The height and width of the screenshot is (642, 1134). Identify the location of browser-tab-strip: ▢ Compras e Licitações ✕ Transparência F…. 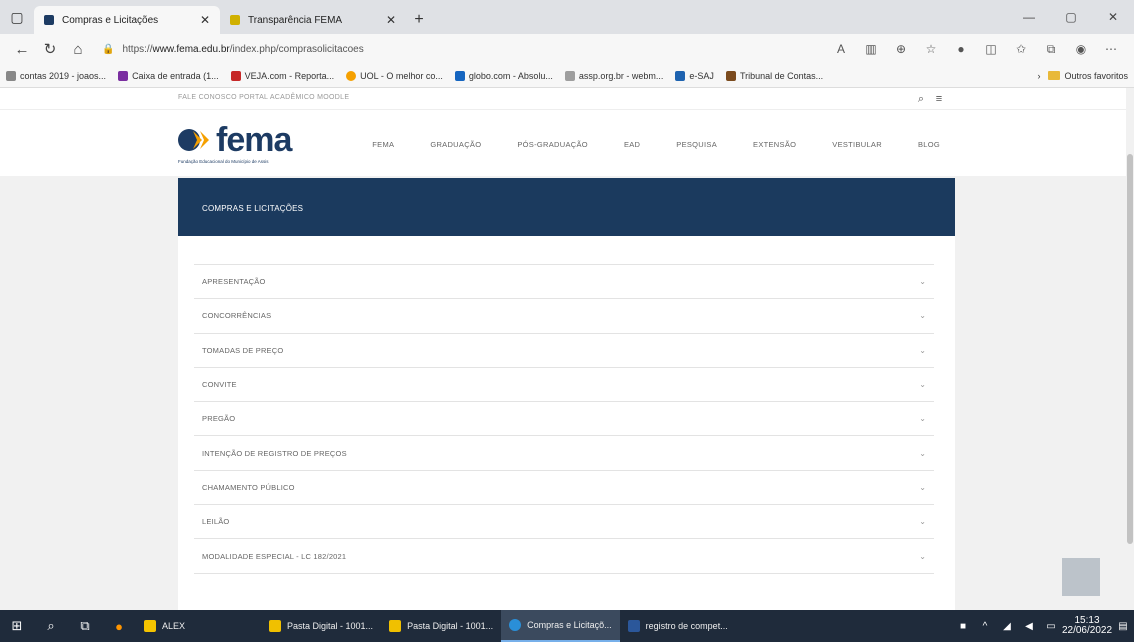
(567, 17).